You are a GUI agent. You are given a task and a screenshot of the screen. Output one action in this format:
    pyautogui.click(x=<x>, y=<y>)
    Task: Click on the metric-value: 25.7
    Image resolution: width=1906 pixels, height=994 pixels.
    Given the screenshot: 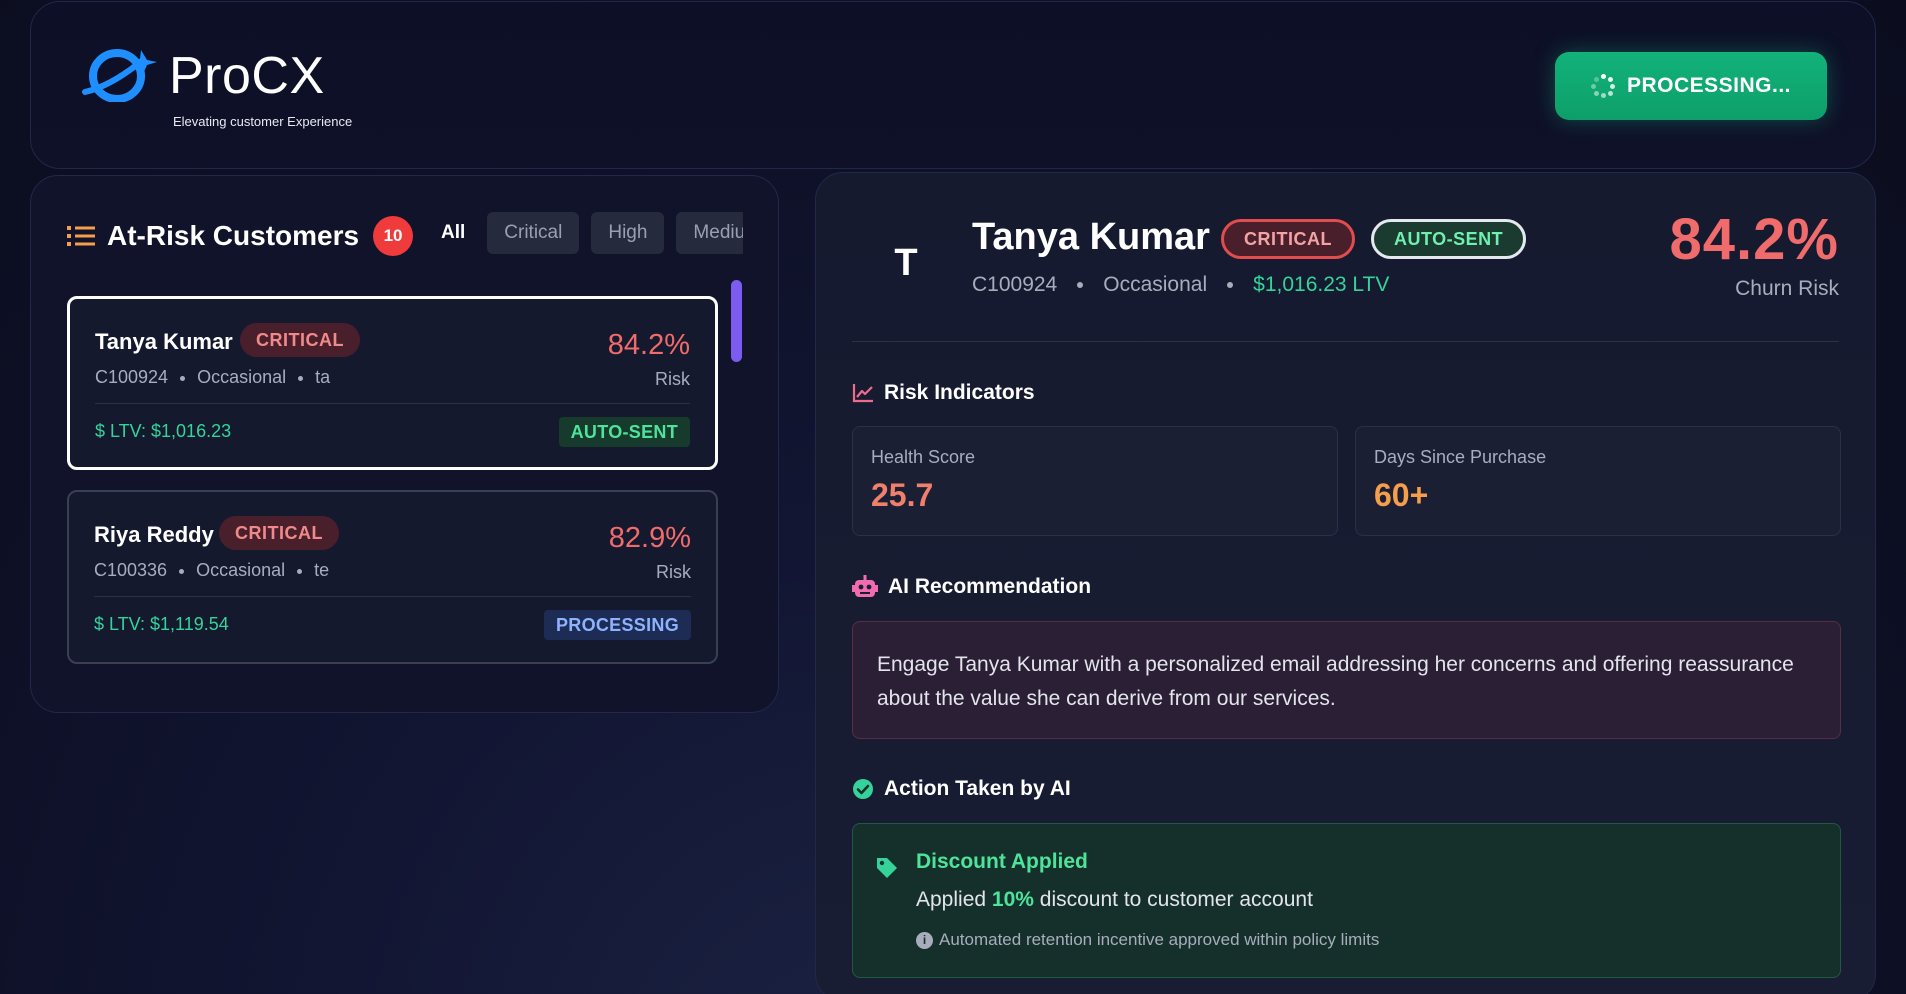 What is the action you would take?
    pyautogui.click(x=902, y=495)
    